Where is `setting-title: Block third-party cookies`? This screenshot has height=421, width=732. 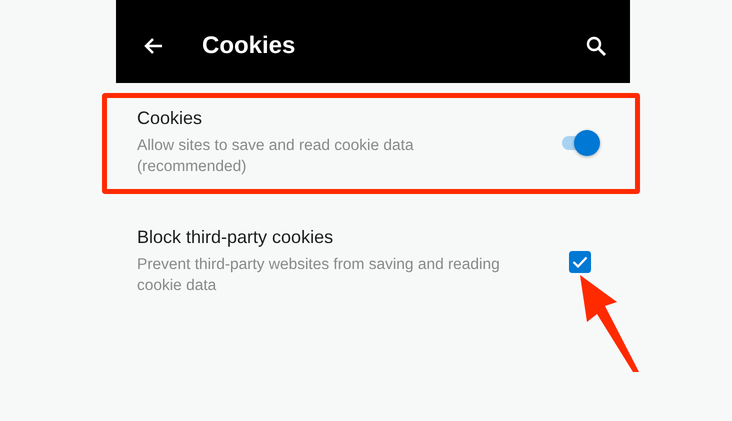 setting-title: Block third-party cookies is located at coordinates (235, 237).